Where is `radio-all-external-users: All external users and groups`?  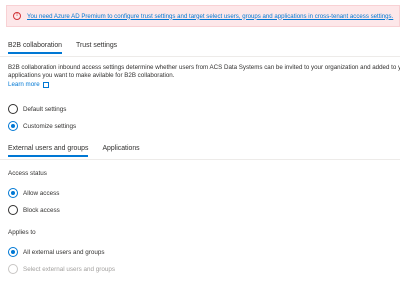
radio-all-external-users: All external users and groups is located at coordinates (56, 252).